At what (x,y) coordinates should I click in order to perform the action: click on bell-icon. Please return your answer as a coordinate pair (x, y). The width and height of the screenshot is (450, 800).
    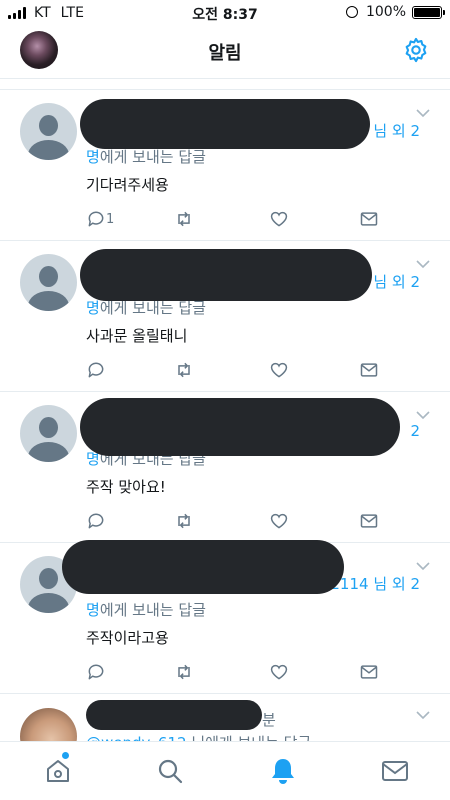
    Looking at the image, I should click on (283, 771).